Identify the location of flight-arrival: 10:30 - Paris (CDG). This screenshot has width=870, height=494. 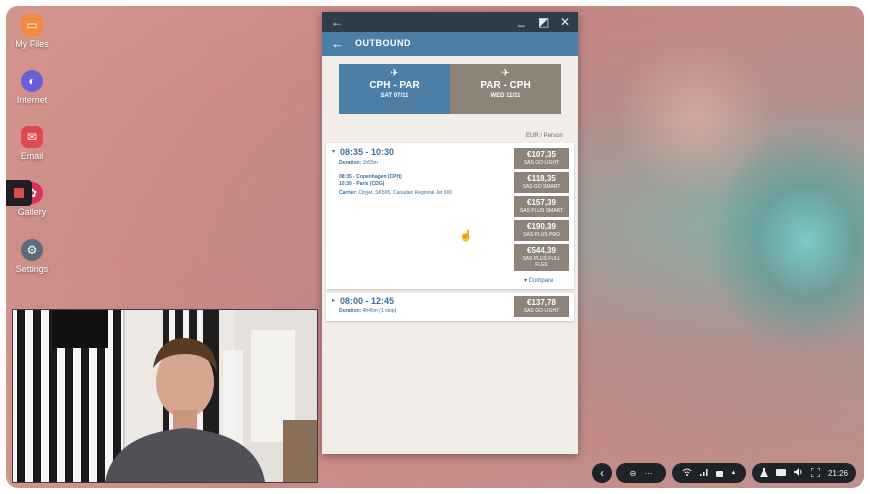
(362, 184).